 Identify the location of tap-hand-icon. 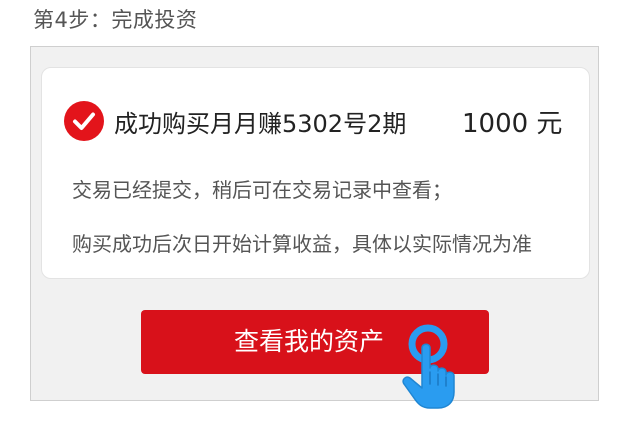
(430, 366).